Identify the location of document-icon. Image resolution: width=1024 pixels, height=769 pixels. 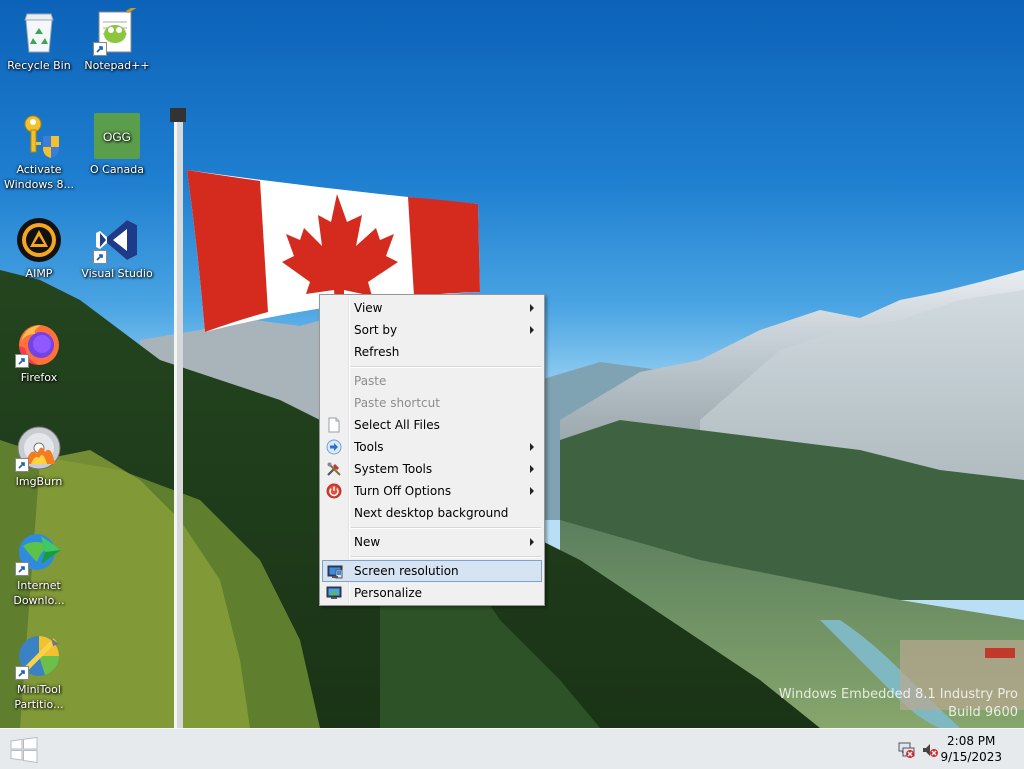
(334, 425).